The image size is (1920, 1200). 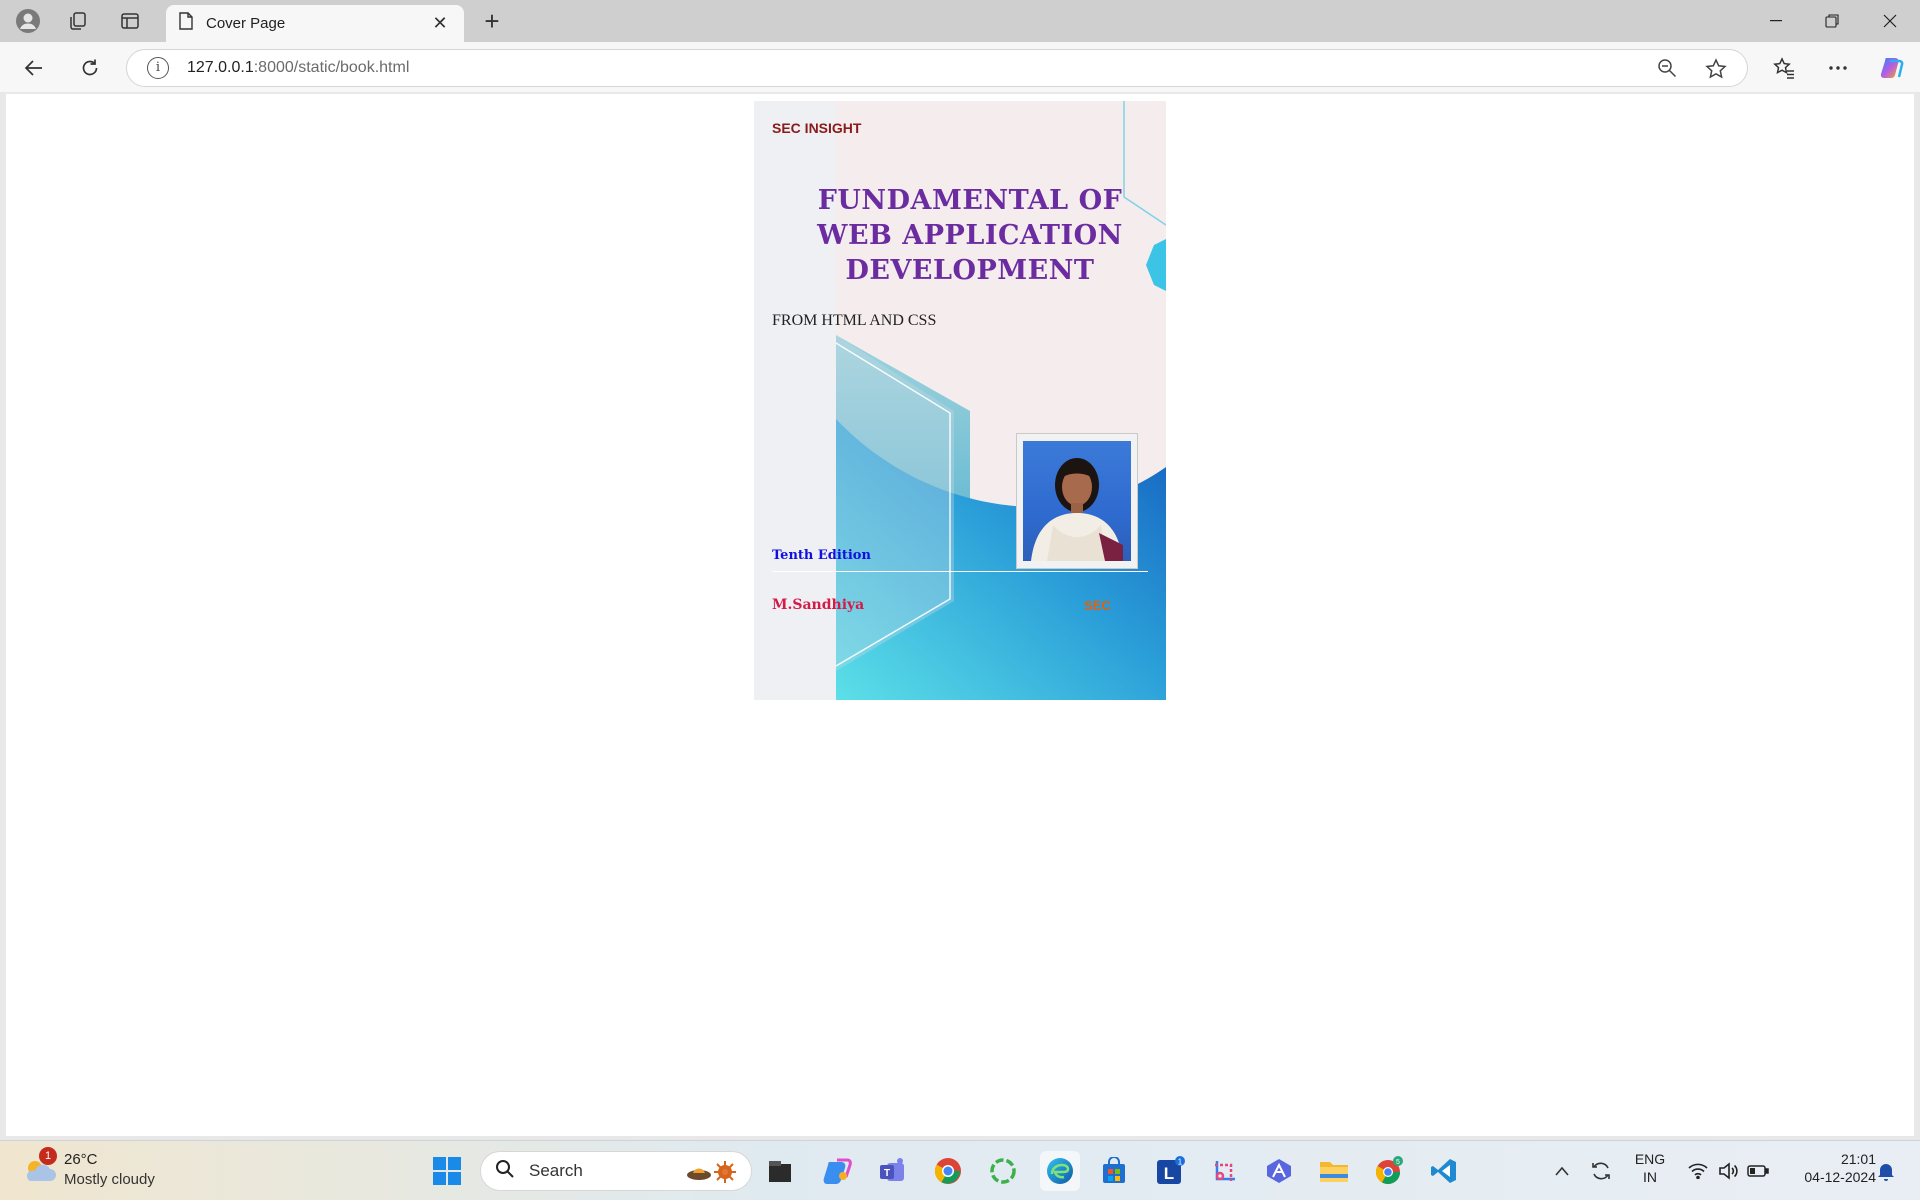 What do you see at coordinates (78, 21) in the screenshot?
I see `collections-icon` at bounding box center [78, 21].